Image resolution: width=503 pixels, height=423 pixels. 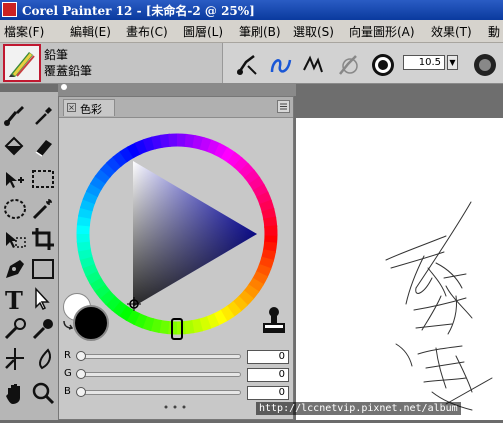 What do you see at coordinates (90, 31) in the screenshot?
I see `menu-edit: 編輯(E)` at bounding box center [90, 31].